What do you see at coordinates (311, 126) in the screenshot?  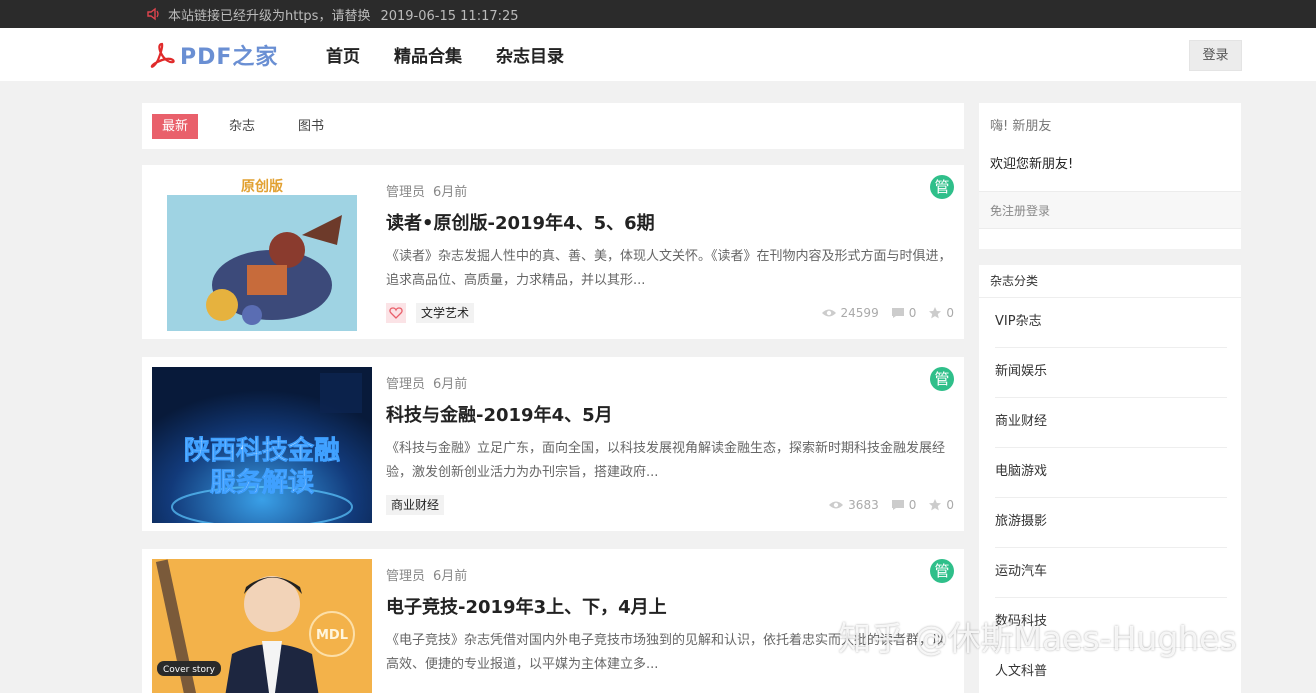 I see `tab-books: 图书` at bounding box center [311, 126].